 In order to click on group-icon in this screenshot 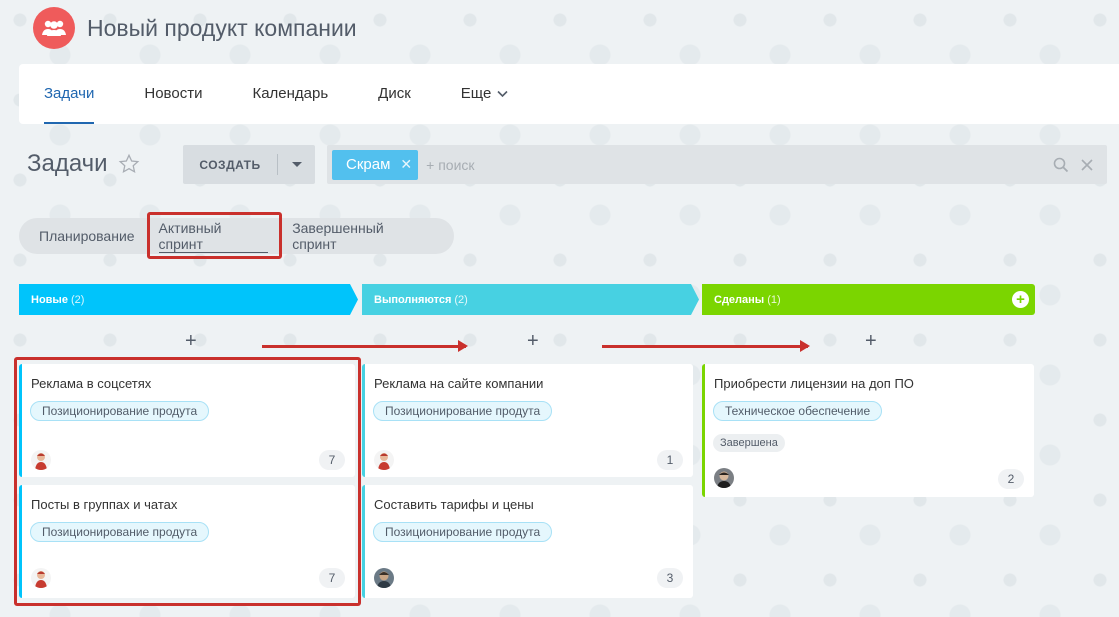, I will do `click(54, 28)`.